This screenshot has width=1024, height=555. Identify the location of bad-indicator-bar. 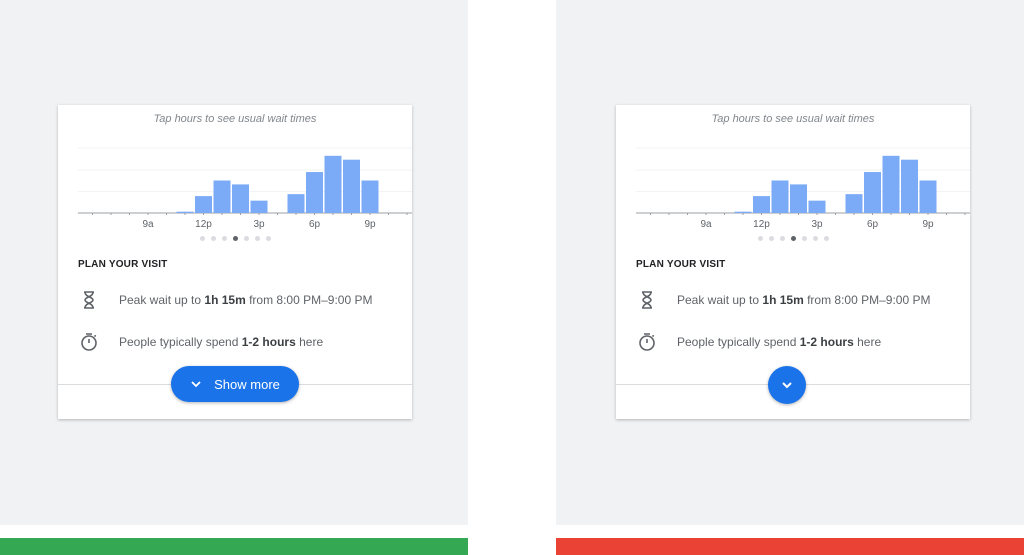
(790, 546).